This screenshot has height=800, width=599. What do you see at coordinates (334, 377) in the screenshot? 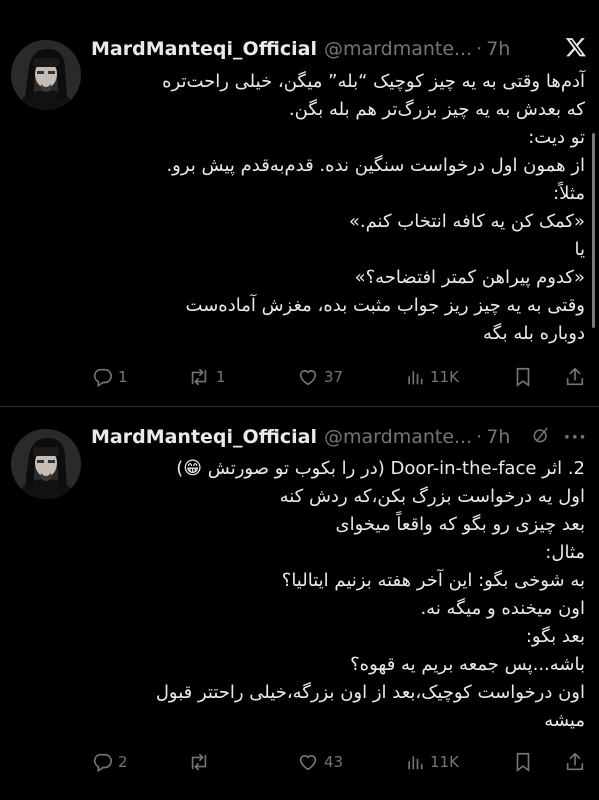
I see `like-count: 37` at bounding box center [334, 377].